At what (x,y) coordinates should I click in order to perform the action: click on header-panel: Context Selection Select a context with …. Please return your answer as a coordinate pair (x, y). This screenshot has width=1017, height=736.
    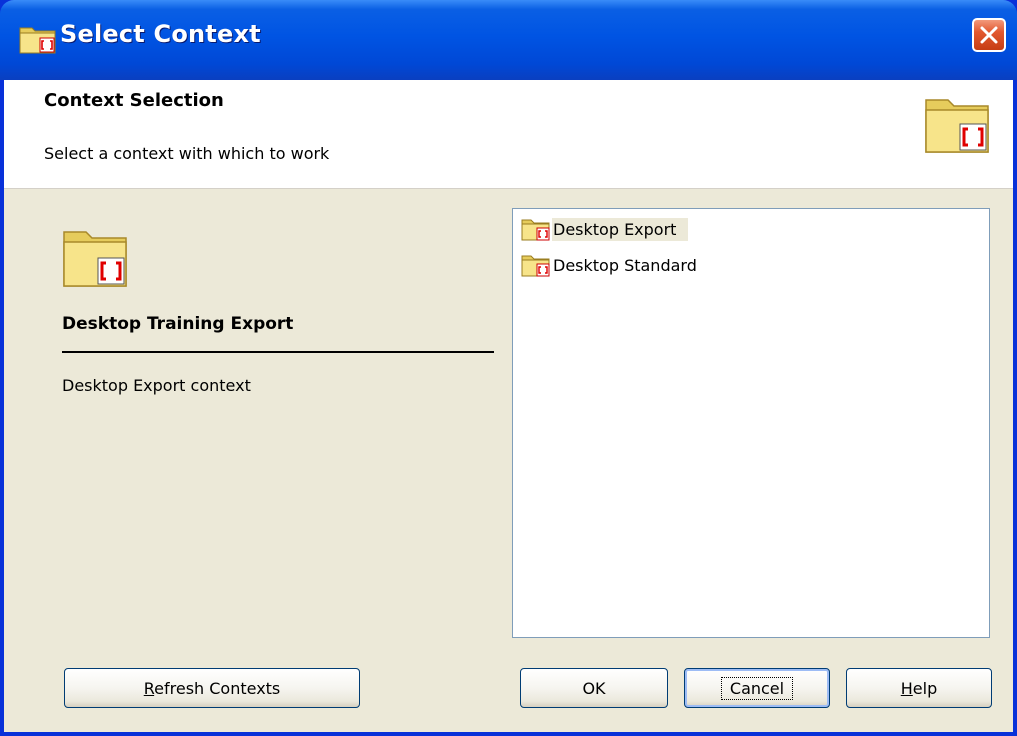
    Looking at the image, I should click on (508, 134).